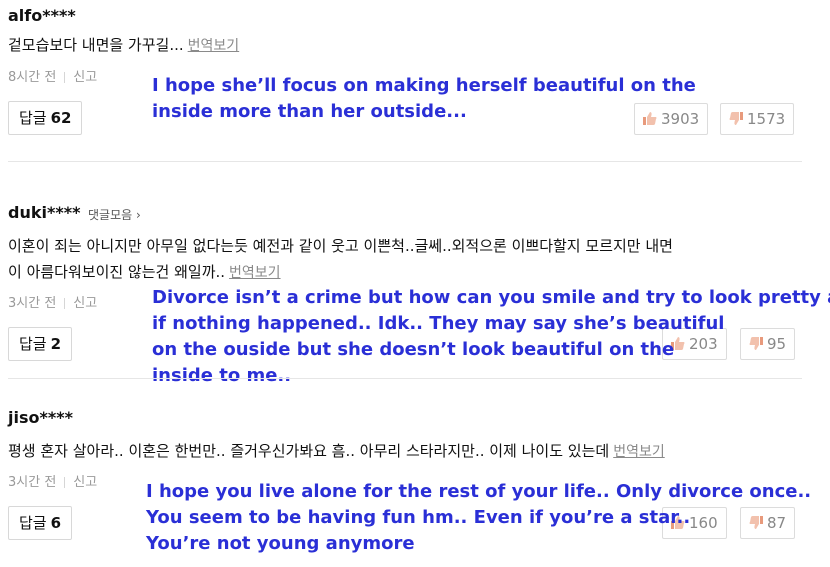  I want to click on reply-count: 6, so click(56, 523).